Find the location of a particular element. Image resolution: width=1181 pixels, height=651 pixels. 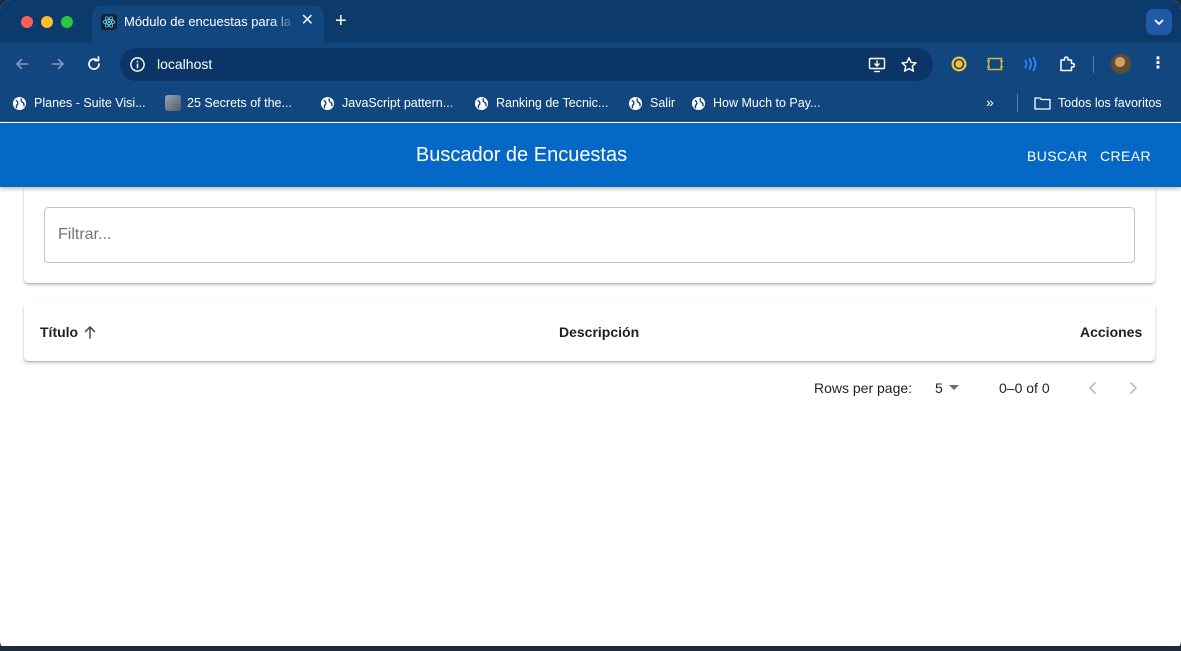

minimize-window-button is located at coordinates (47, 22).